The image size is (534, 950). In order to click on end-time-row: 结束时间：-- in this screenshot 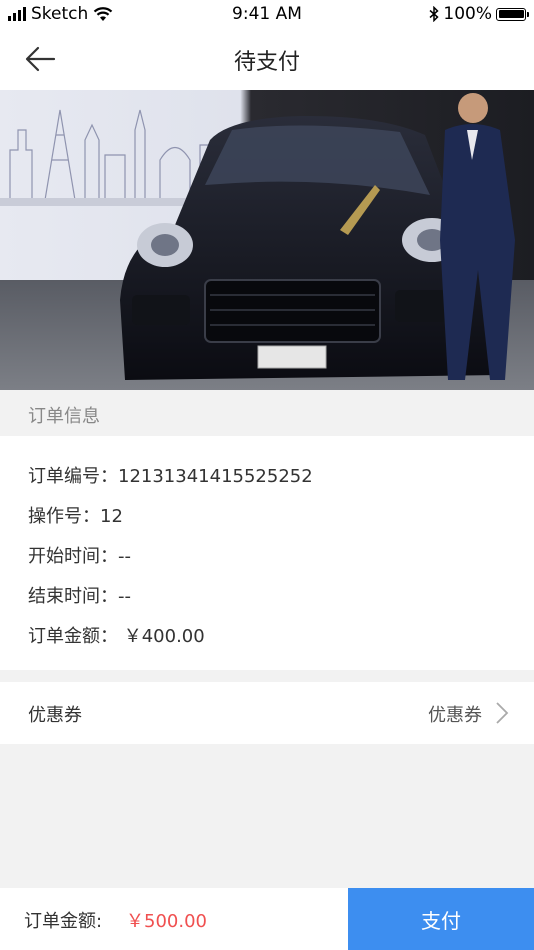, I will do `click(79, 595)`.